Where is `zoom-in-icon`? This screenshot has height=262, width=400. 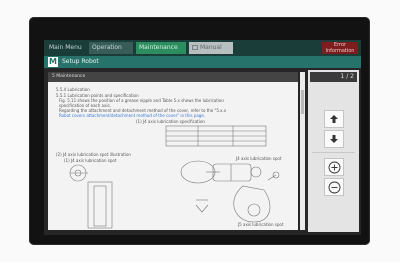
zoom-in-icon is located at coordinates (334, 167).